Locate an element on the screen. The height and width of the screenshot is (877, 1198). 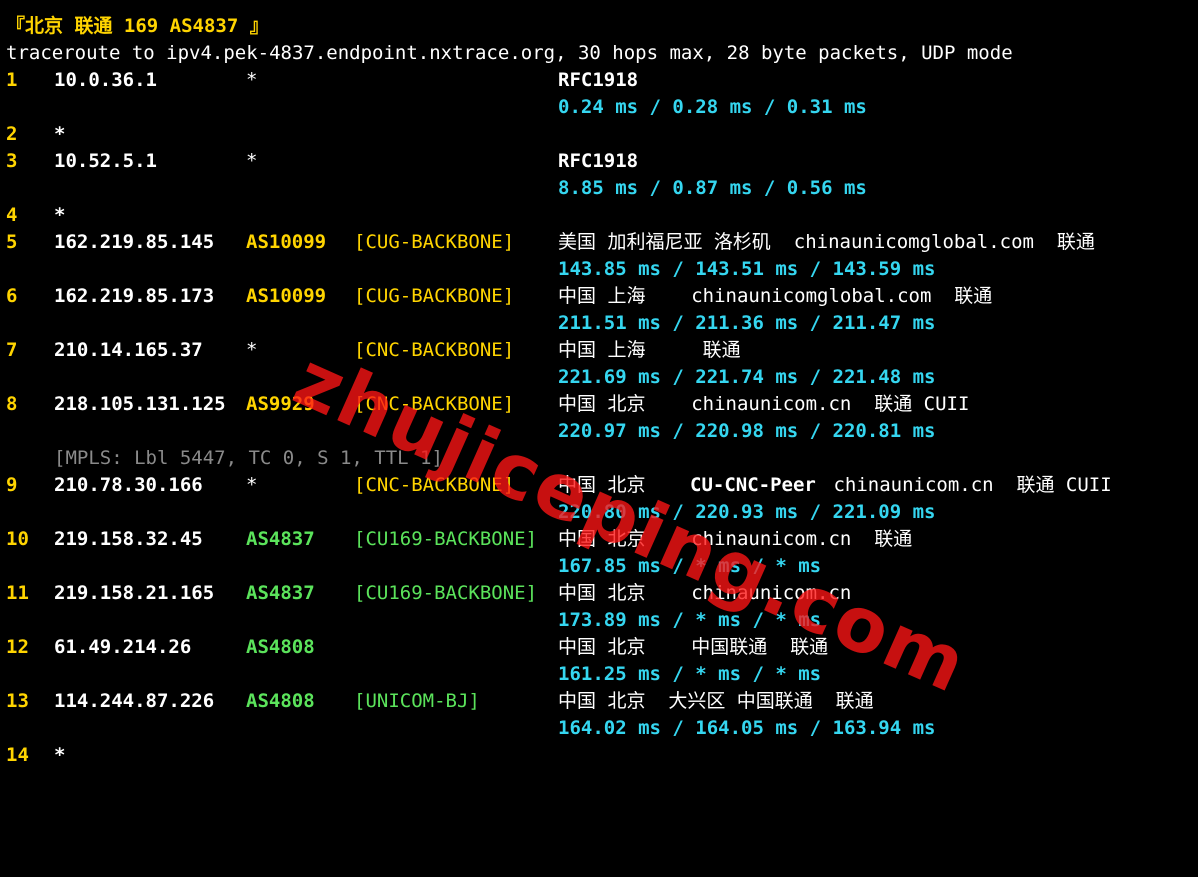
hop-rtt-row: 164.02 ms / 164.05 ms / 163.94 ms is located at coordinates (468, 728).